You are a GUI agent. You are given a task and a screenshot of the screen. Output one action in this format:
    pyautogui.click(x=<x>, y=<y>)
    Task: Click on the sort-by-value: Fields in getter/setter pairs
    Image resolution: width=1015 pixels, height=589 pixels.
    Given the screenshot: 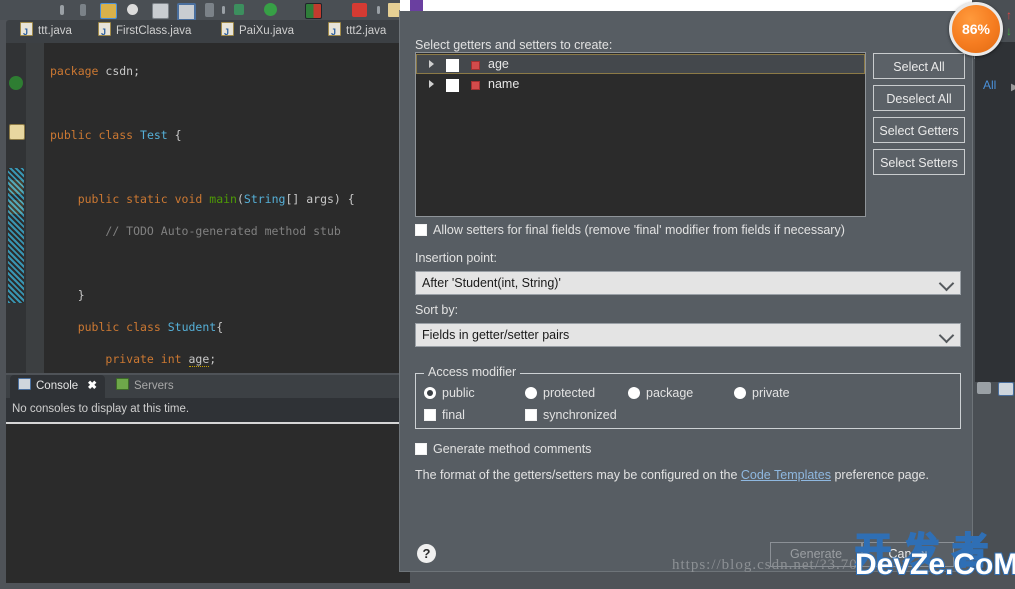 What is the action you would take?
    pyautogui.click(x=496, y=335)
    